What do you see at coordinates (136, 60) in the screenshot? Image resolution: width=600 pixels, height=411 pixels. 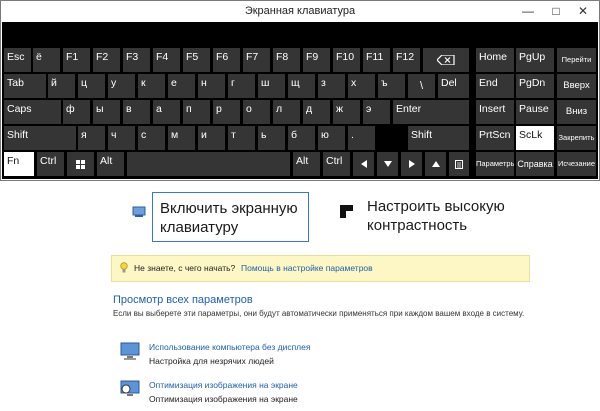 I see `key-f3: F3` at bounding box center [136, 60].